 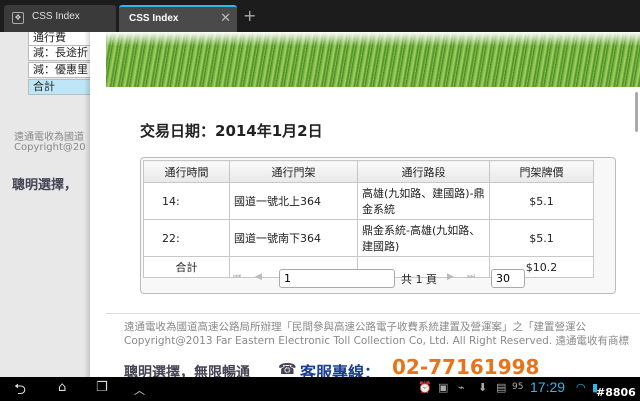 What do you see at coordinates (237, 277) in the screenshot?
I see `first-page-icon: ⏮` at bounding box center [237, 277].